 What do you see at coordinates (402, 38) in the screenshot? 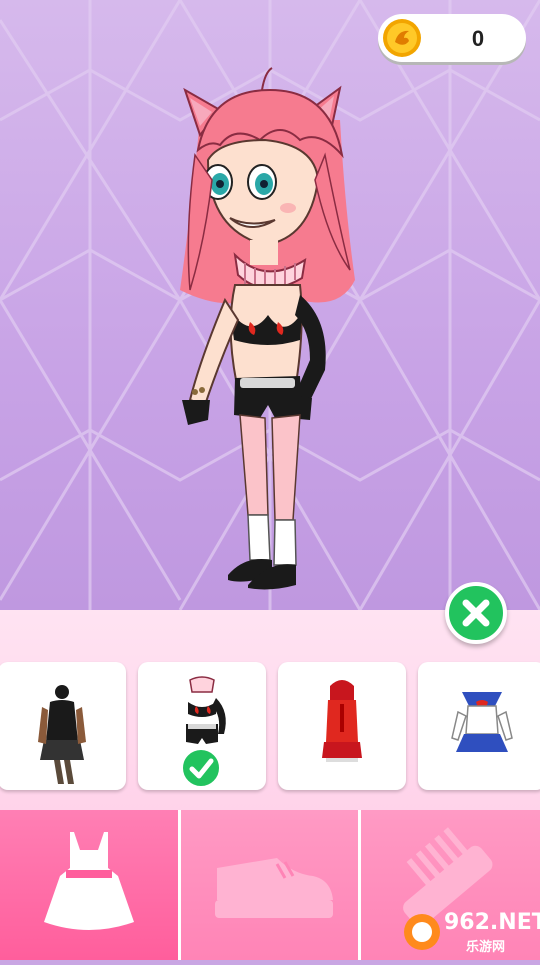
I see `coin-icon` at bounding box center [402, 38].